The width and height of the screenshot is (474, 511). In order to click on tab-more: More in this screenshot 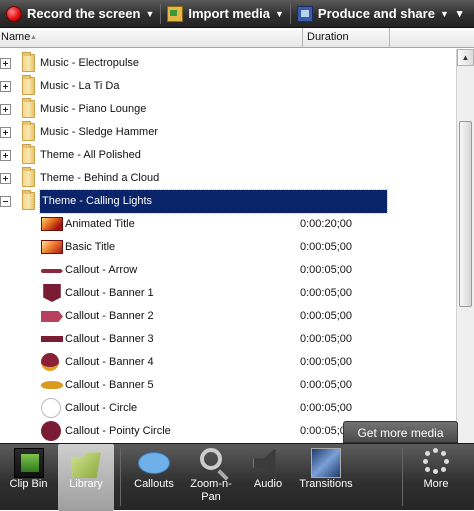, I will do `click(436, 477)`.